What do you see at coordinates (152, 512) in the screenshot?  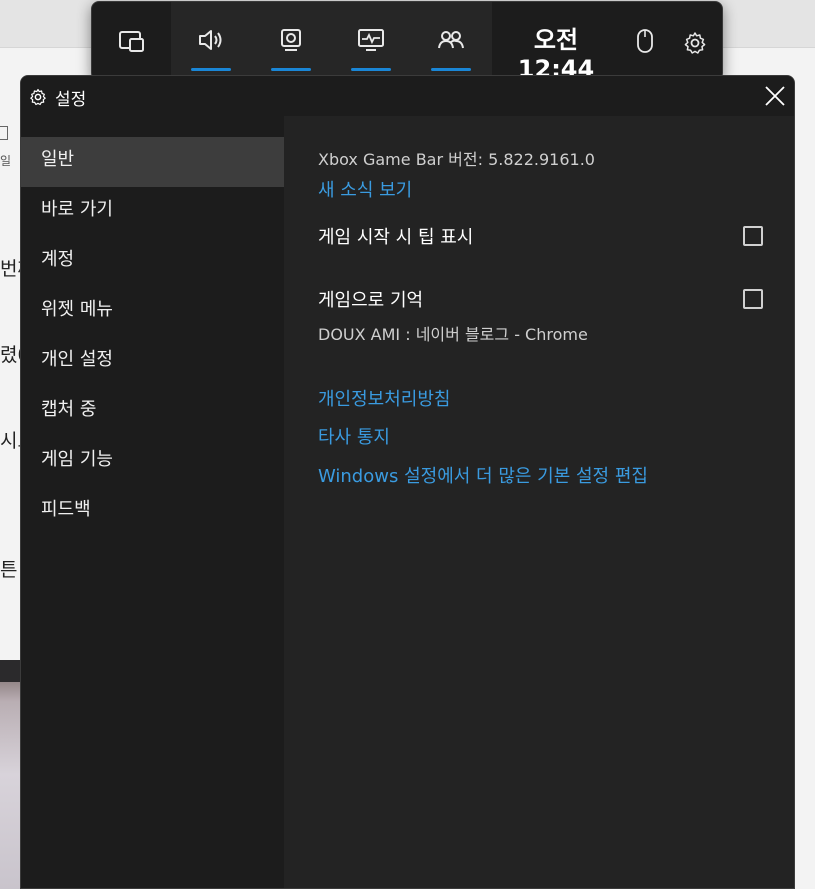 I see `sidebar-item-feedback: 피드백` at bounding box center [152, 512].